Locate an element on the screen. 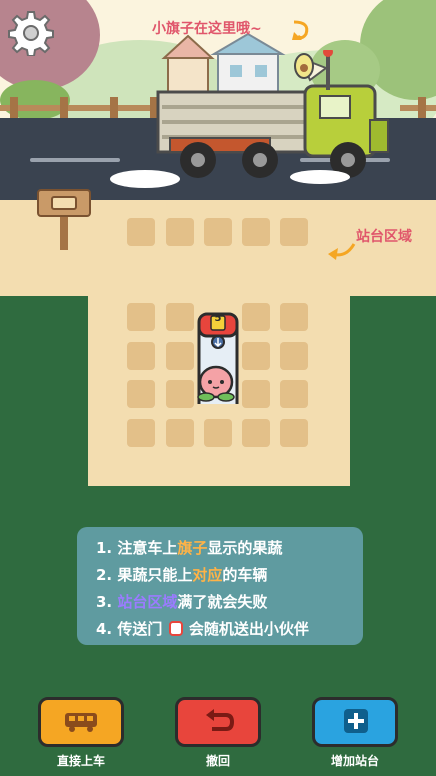  grass-left is located at coordinates (44, 391).